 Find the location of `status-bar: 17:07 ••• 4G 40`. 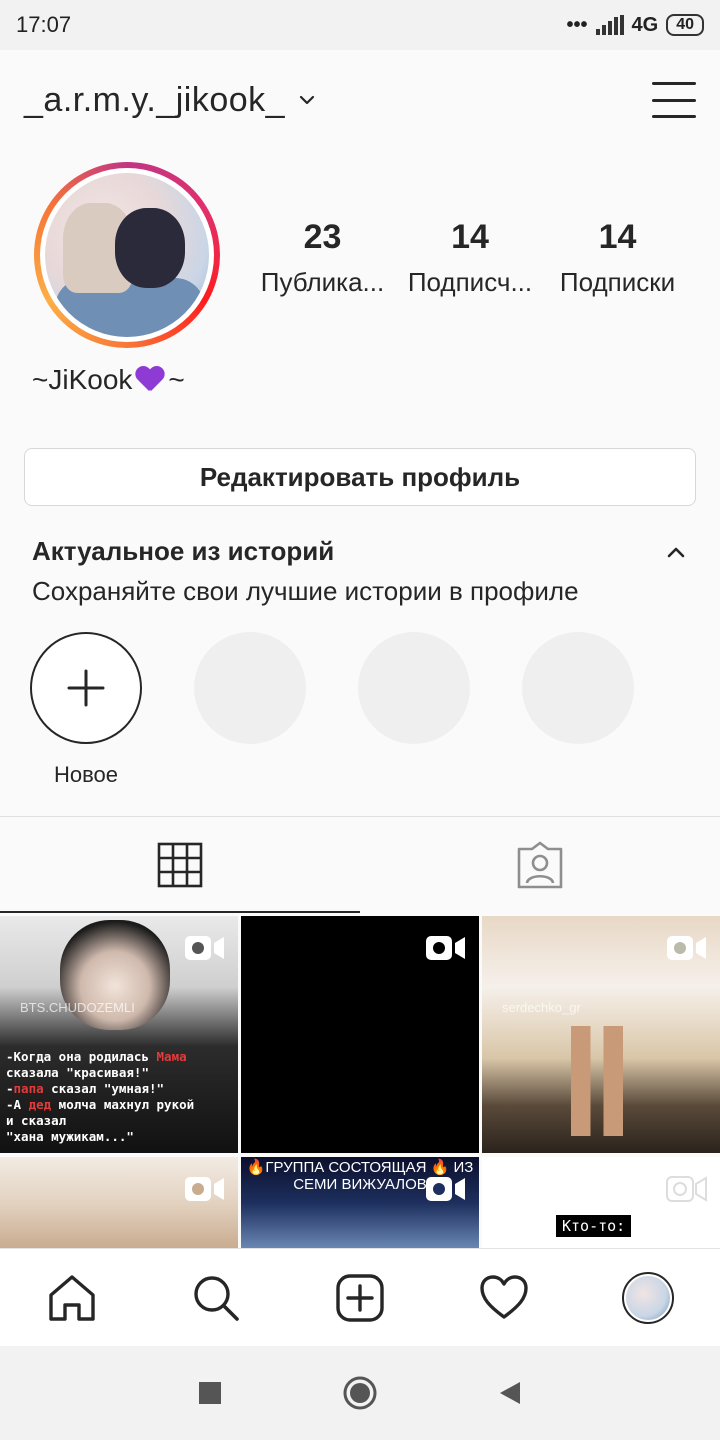

status-bar: 17:07 ••• 4G 40 is located at coordinates (360, 25).